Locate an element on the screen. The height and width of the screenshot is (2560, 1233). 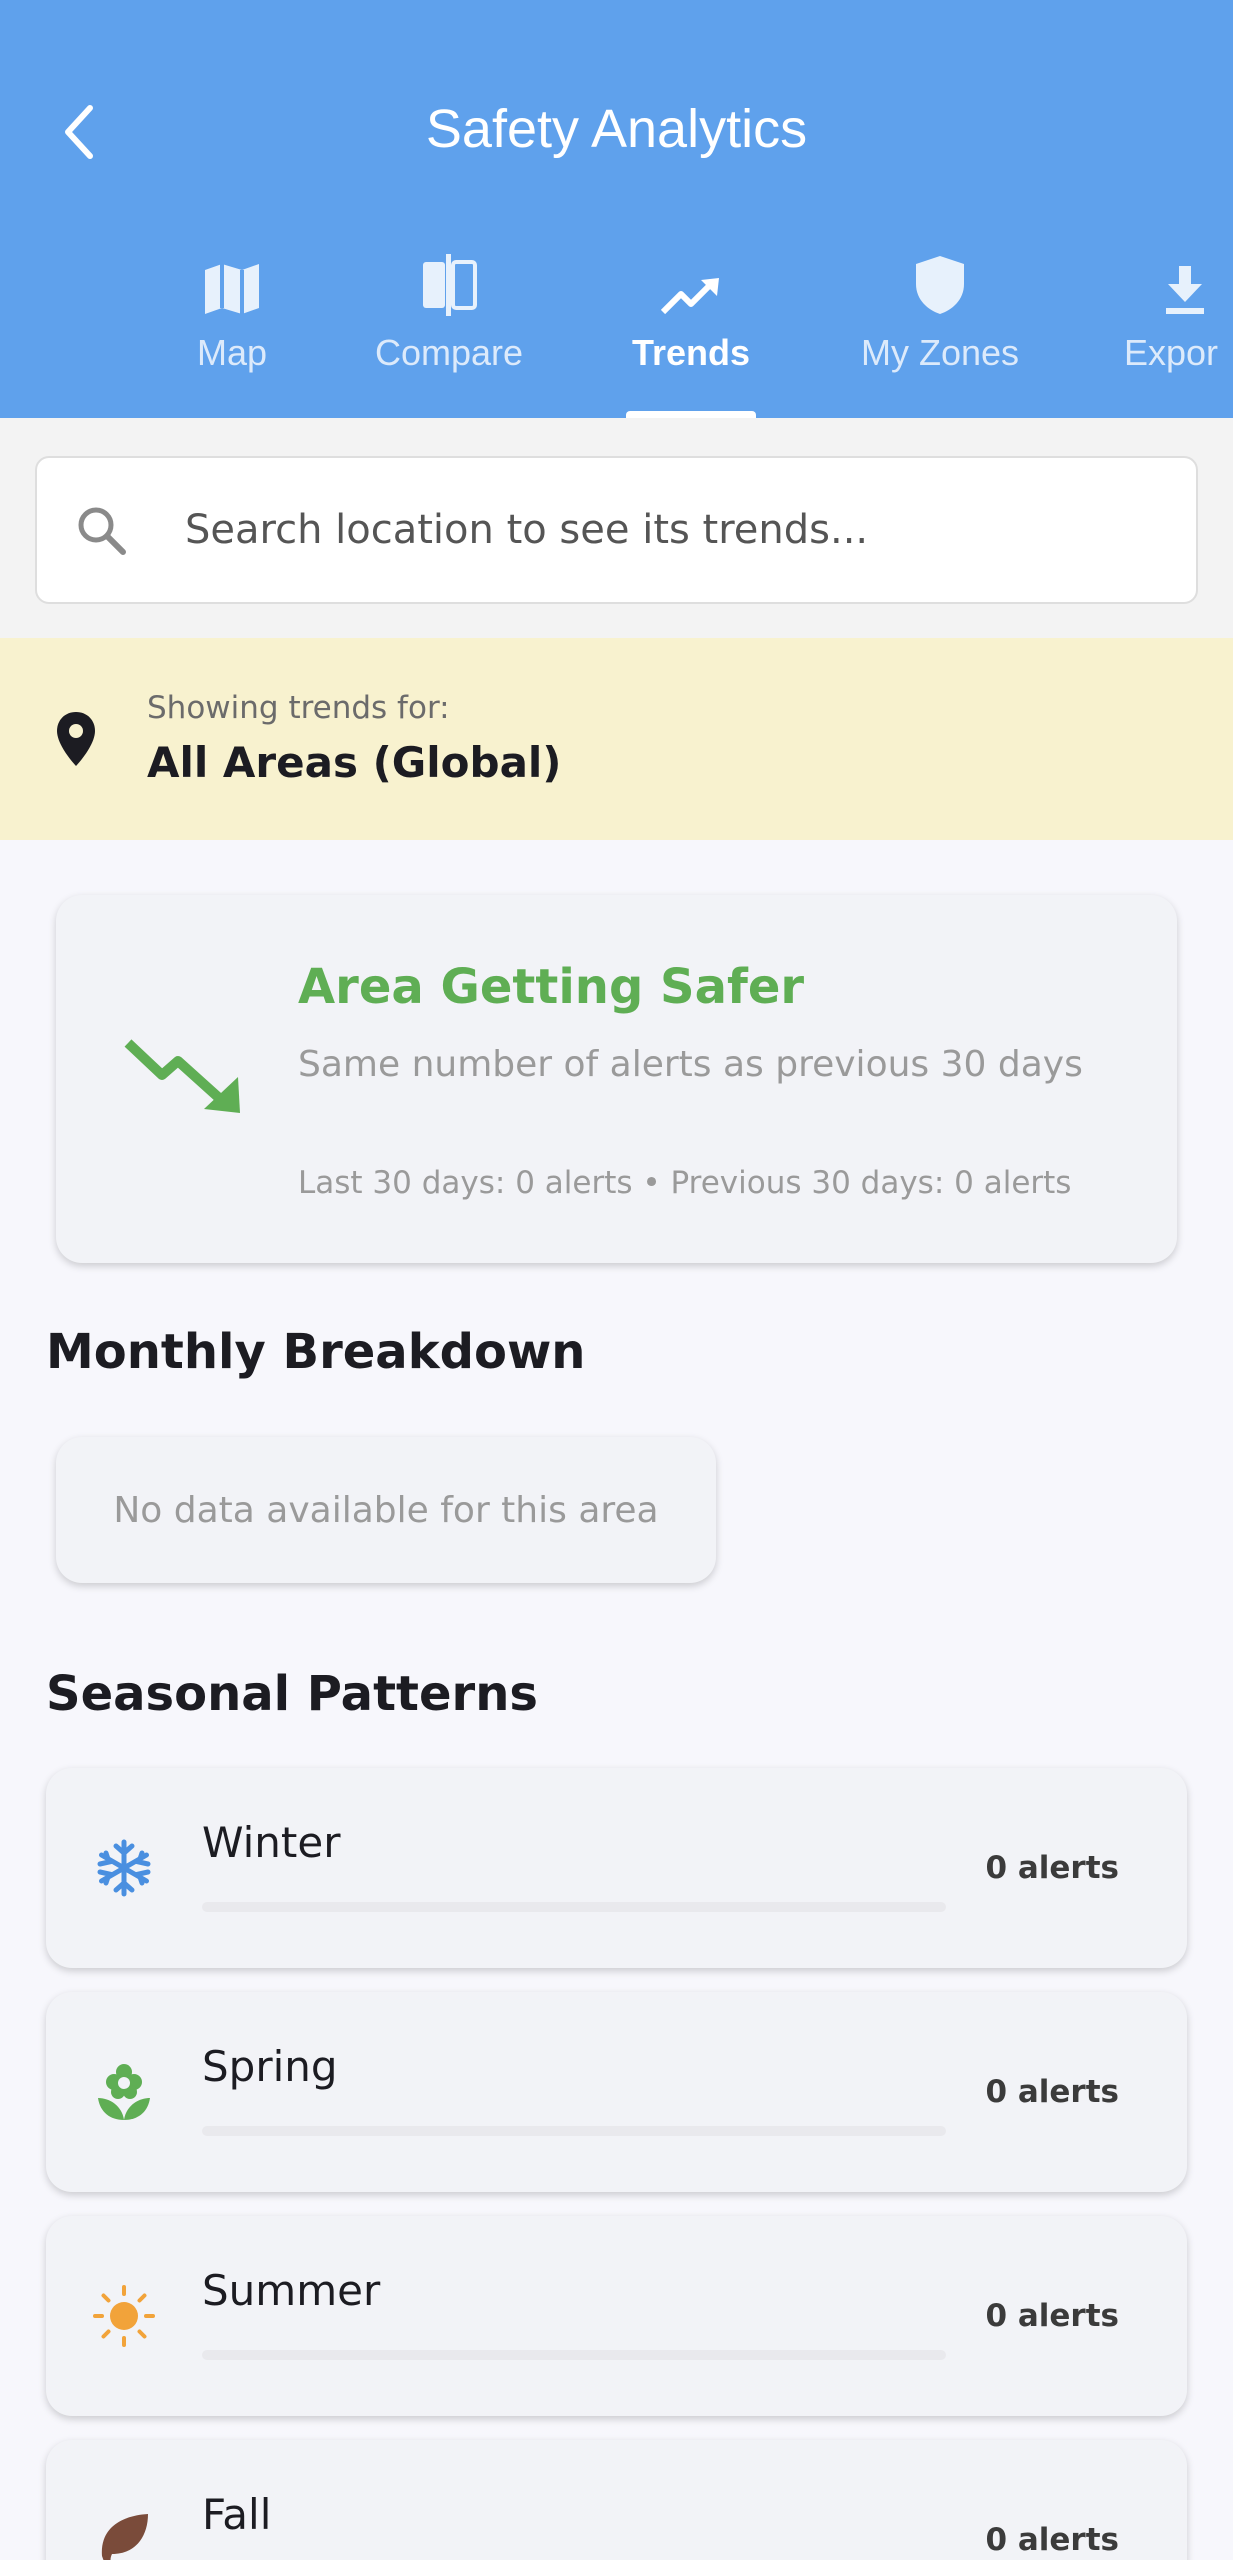
trend-title: Area Getting Safer is located at coordinates (551, 987).